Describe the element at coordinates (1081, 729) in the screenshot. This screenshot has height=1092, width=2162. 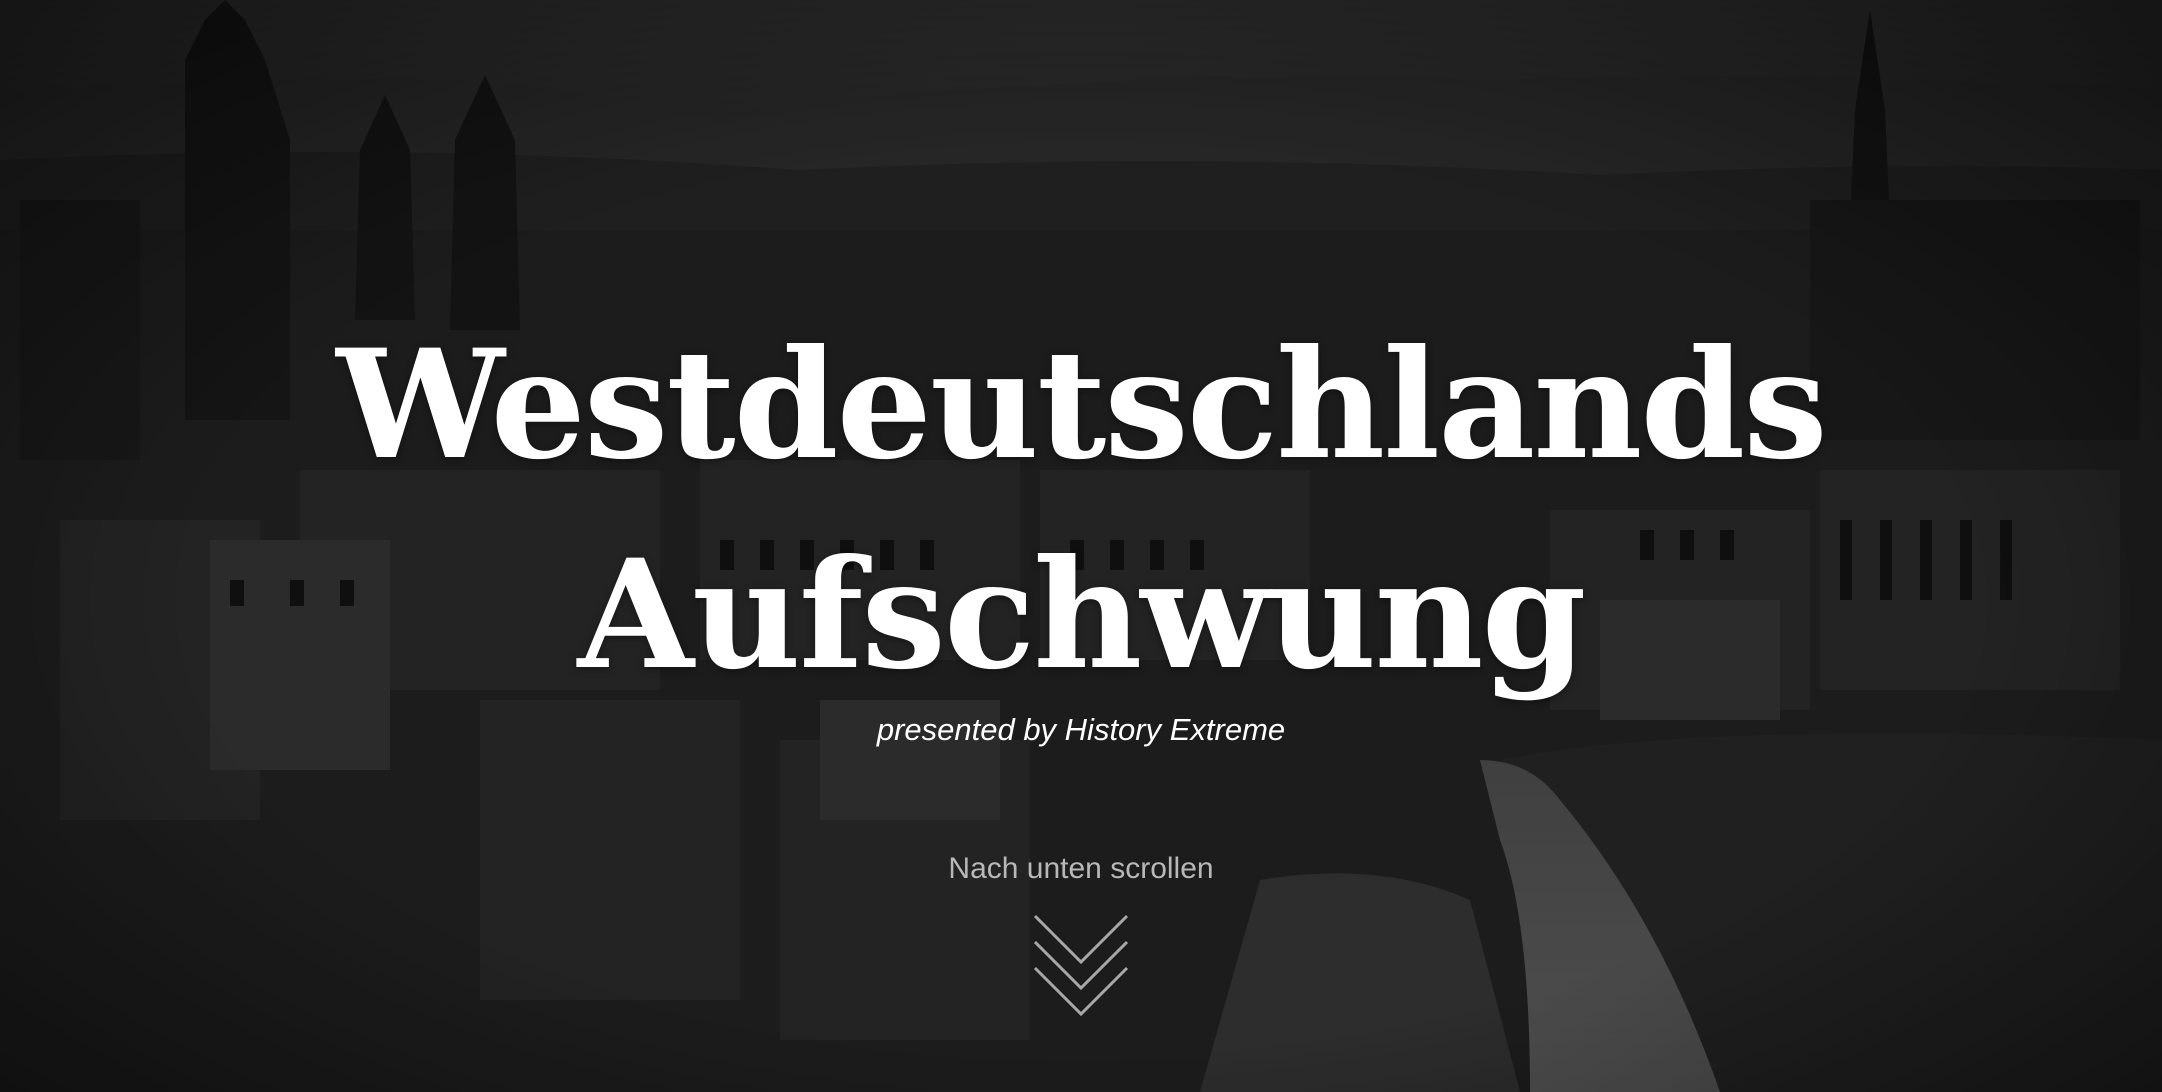
I see `presenter-credit: presented by History Extreme` at that location.